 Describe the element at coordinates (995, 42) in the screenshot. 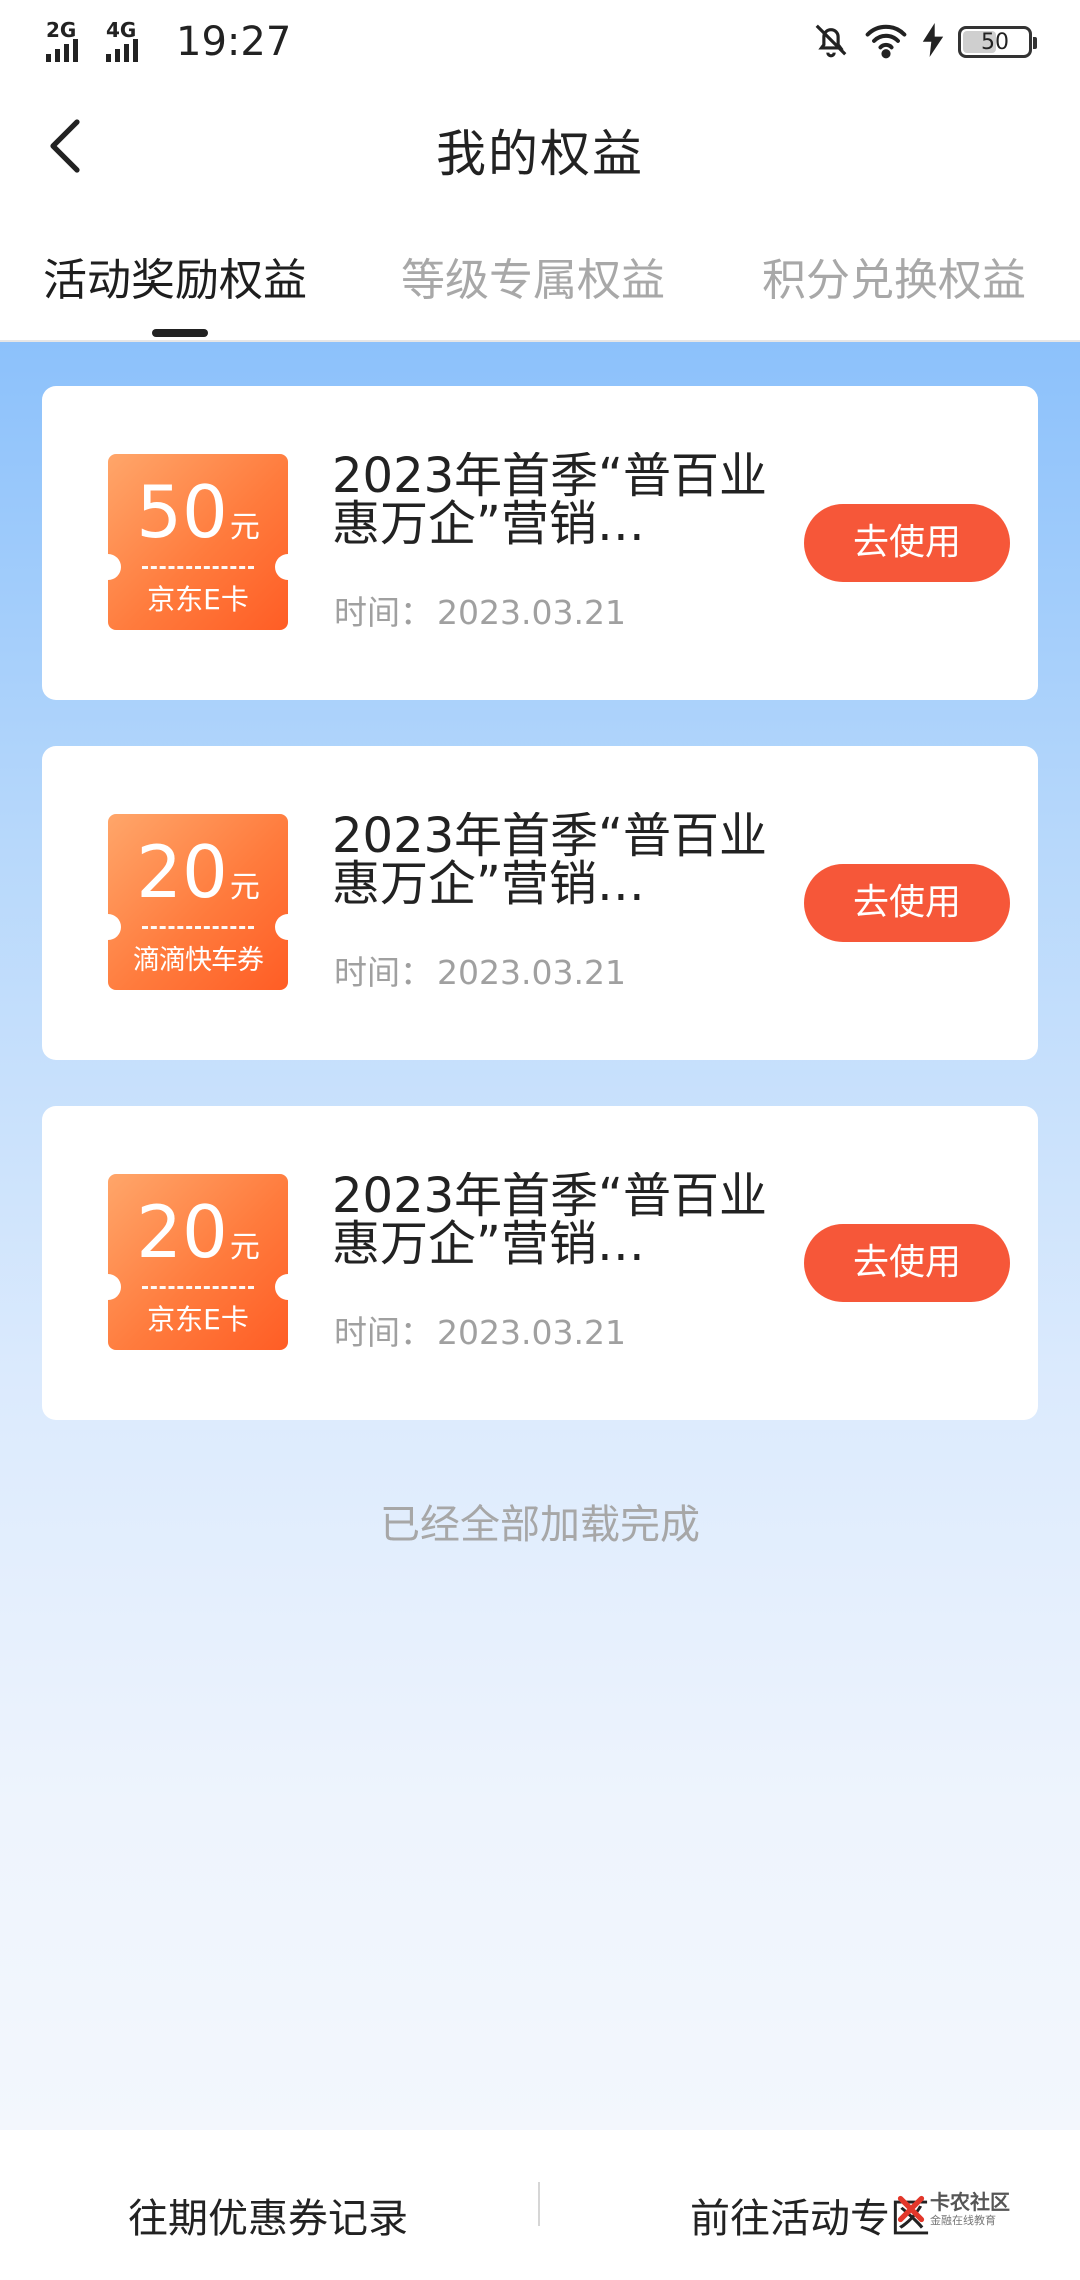

I see `battery-level: 50` at that location.